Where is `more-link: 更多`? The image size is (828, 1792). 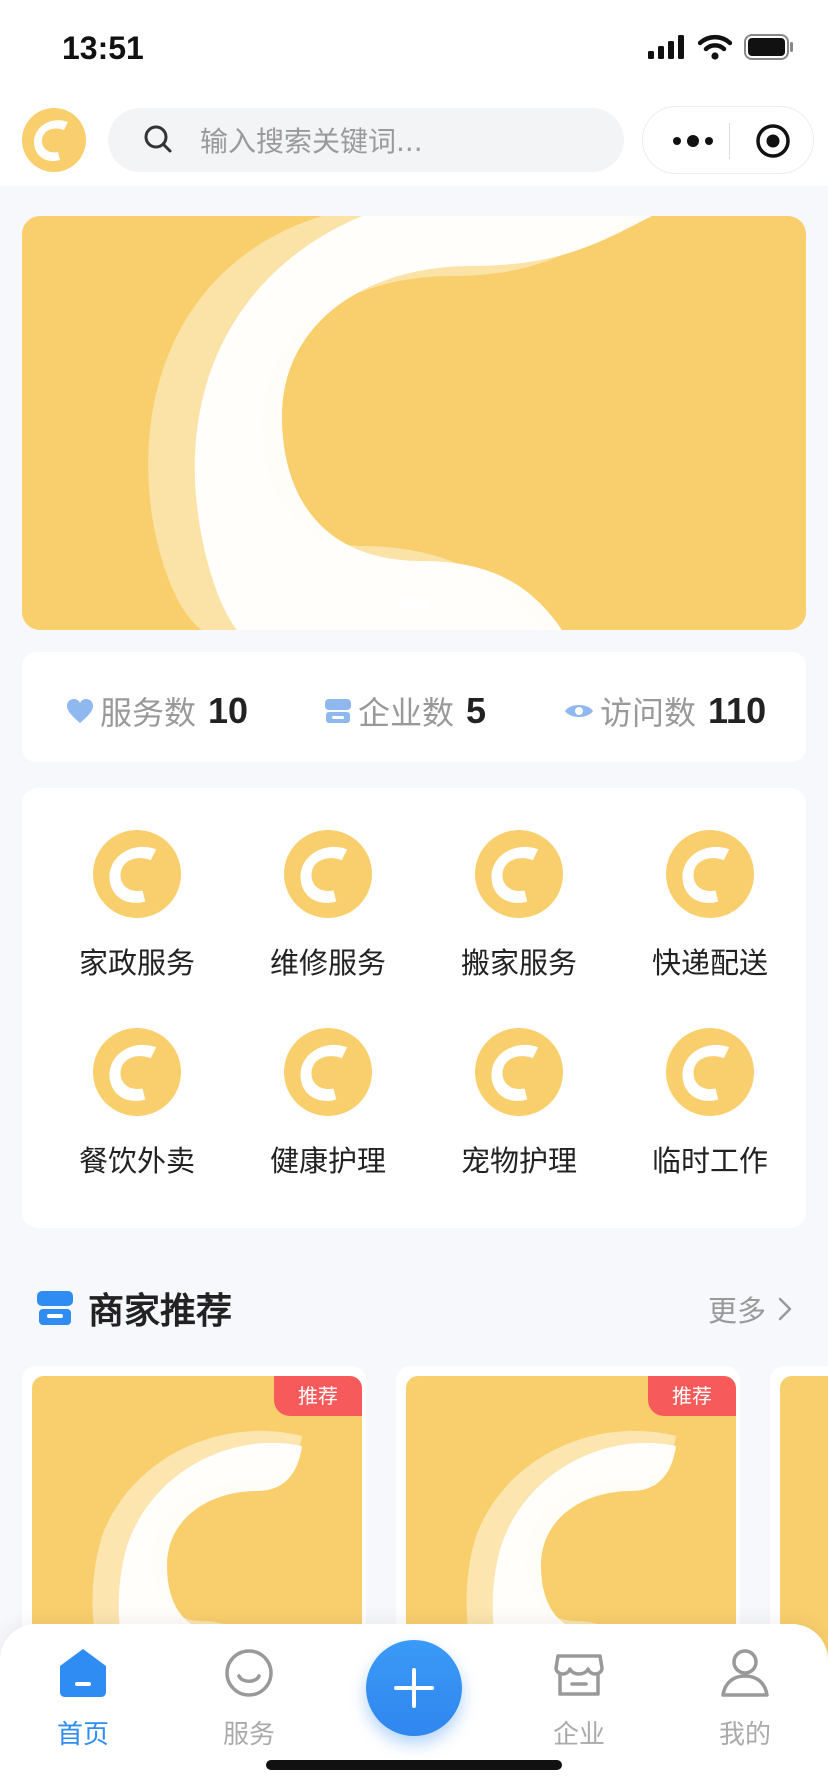 more-link: 更多 is located at coordinates (752, 1309).